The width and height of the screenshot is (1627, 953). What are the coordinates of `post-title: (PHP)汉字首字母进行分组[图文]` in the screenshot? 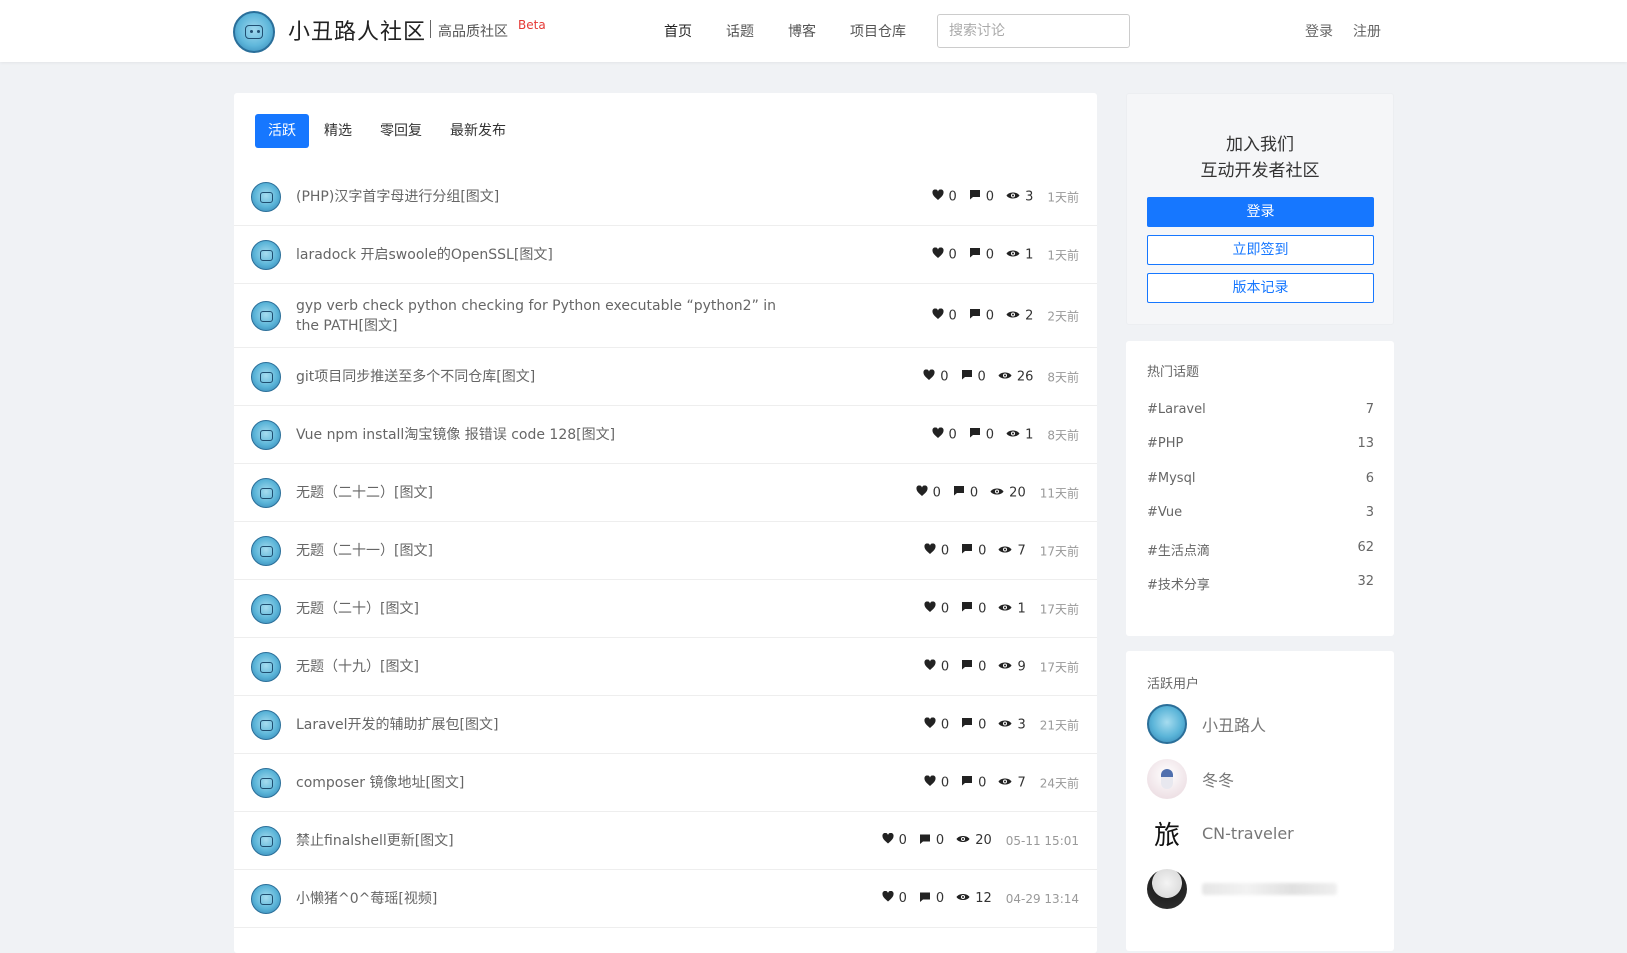 It's located at (397, 197).